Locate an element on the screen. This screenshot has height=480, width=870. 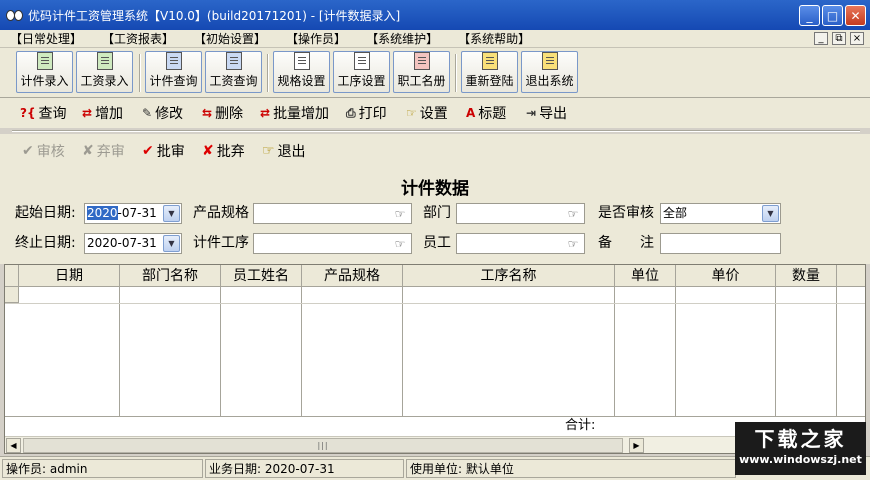
wage-query-button: 工资查询 is located at coordinates (233, 72).